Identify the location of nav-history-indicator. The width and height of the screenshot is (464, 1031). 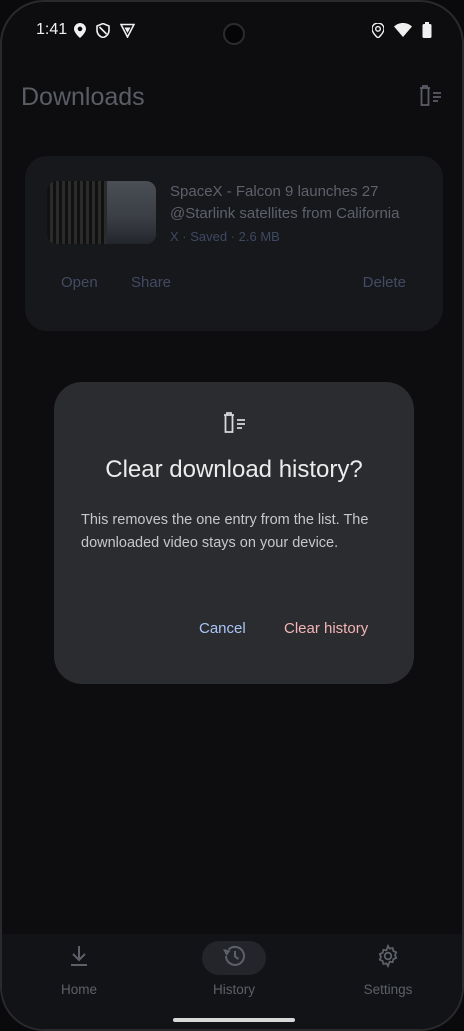
(234, 958).